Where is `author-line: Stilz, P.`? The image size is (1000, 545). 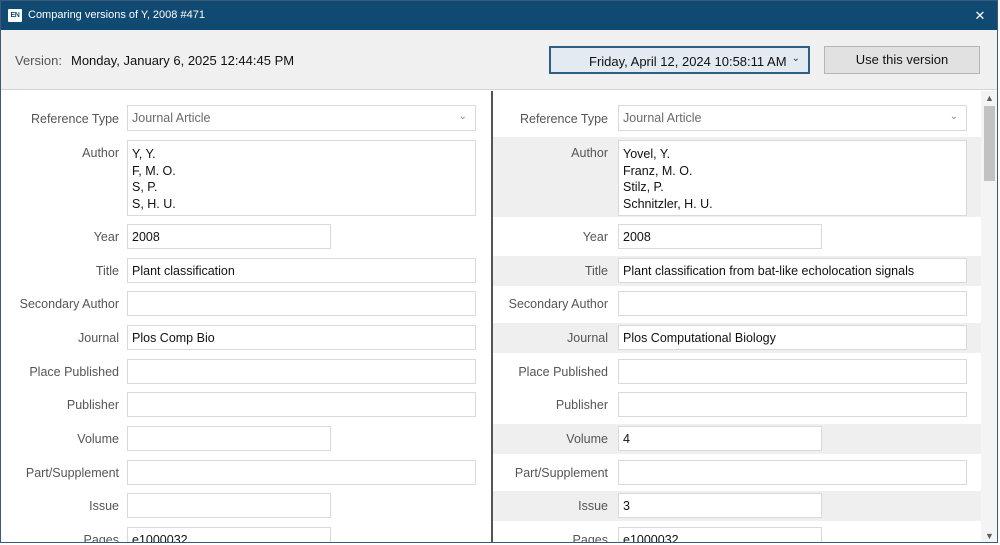 author-line: Stilz, P. is located at coordinates (643, 187).